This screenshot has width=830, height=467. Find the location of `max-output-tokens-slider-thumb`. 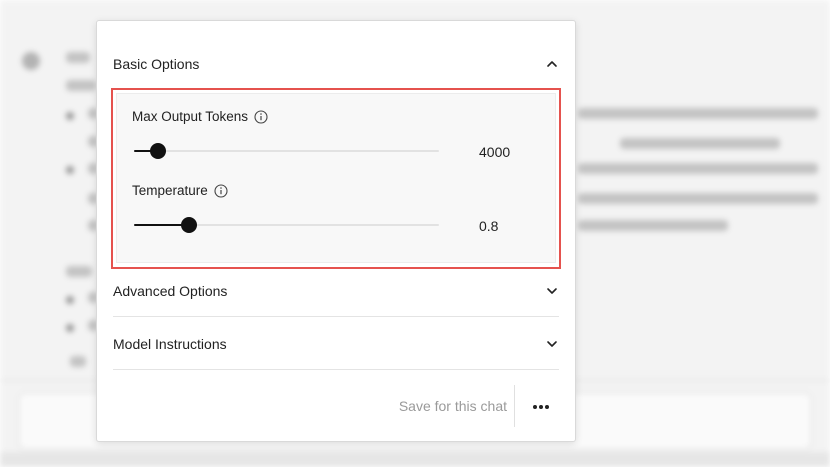

max-output-tokens-slider-thumb is located at coordinates (158, 151).